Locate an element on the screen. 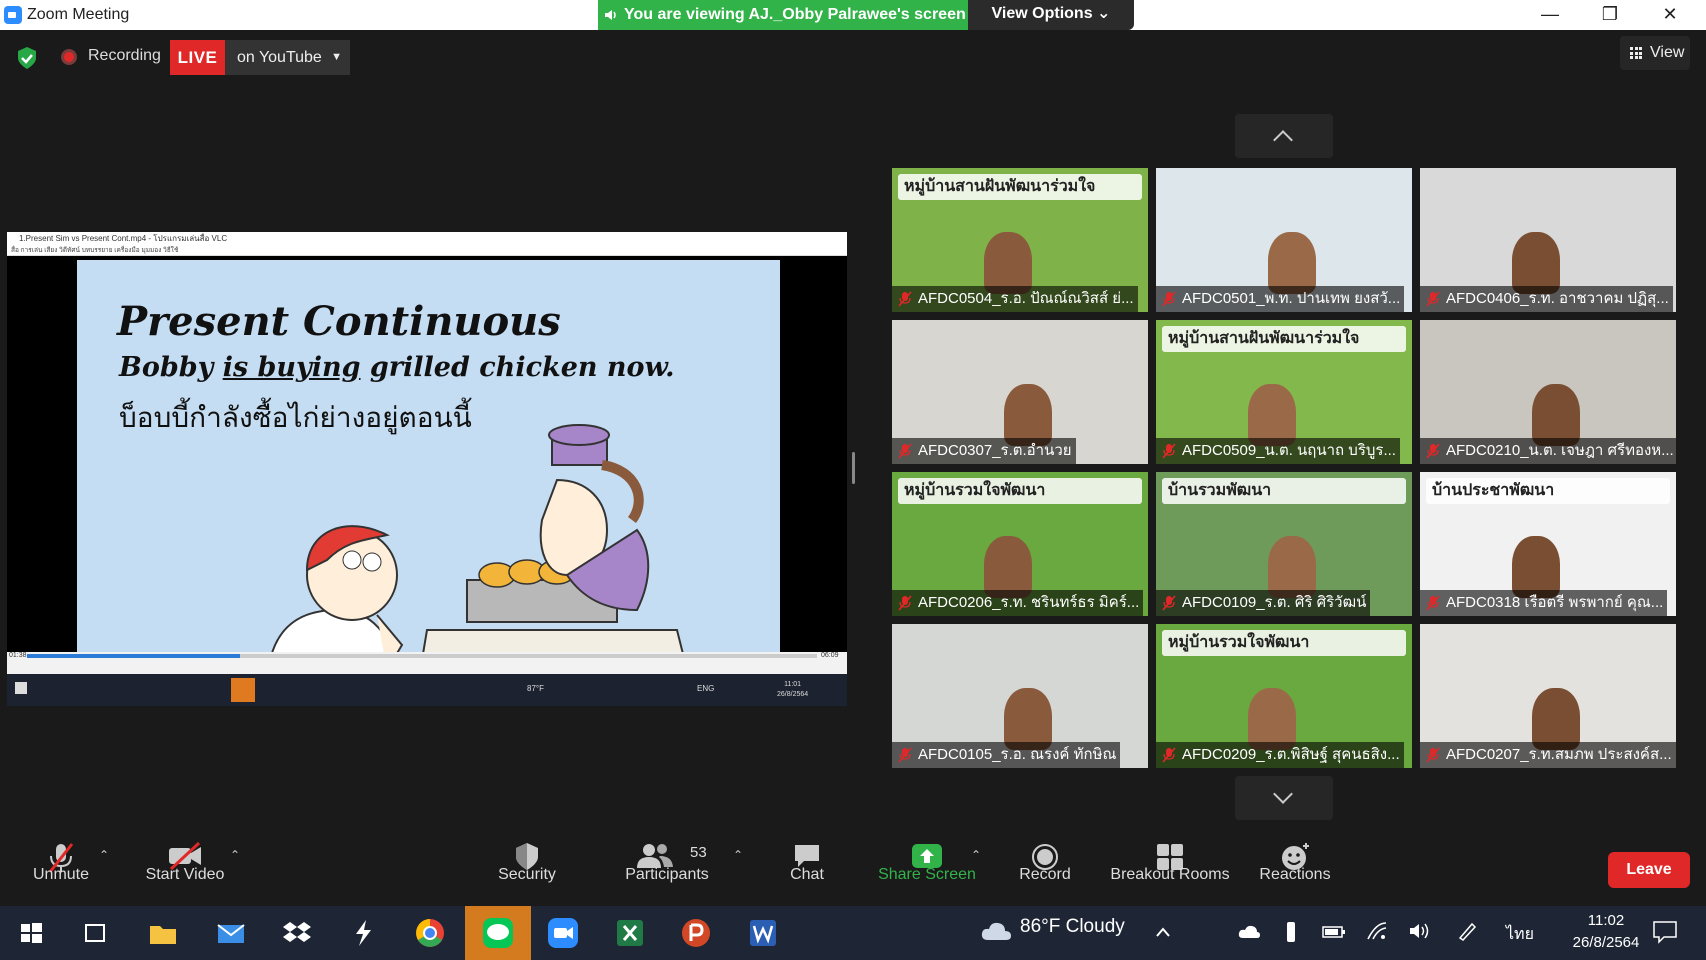 The width and height of the screenshot is (1706, 960). participant-tile: AFDC0307_ร.ต.อำนวย is located at coordinates (1020, 392).